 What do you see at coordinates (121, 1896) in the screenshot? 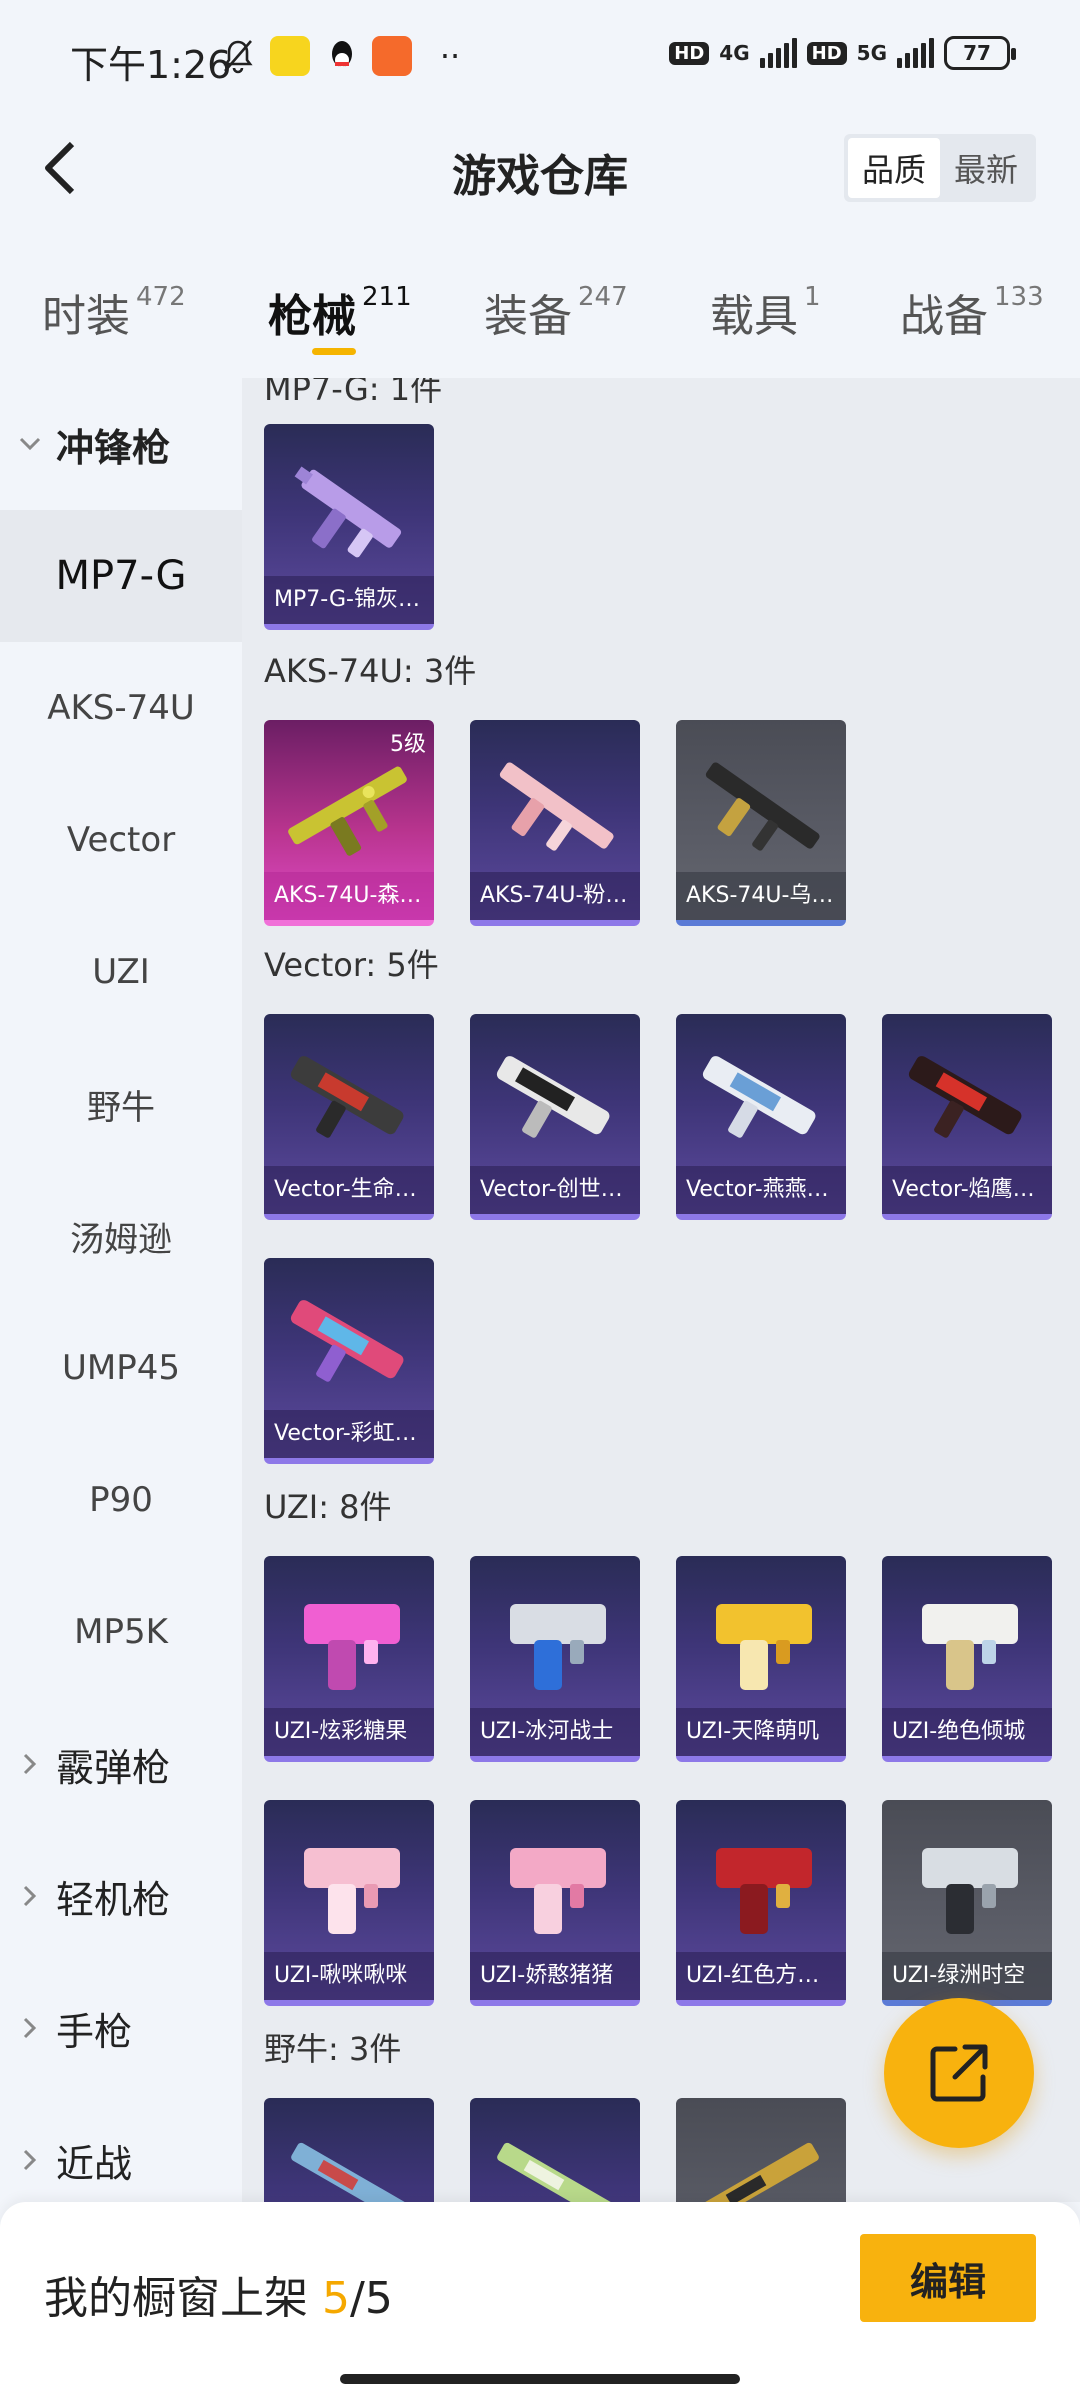
I see `sidebar-group-lmg: 轻机枪` at bounding box center [121, 1896].